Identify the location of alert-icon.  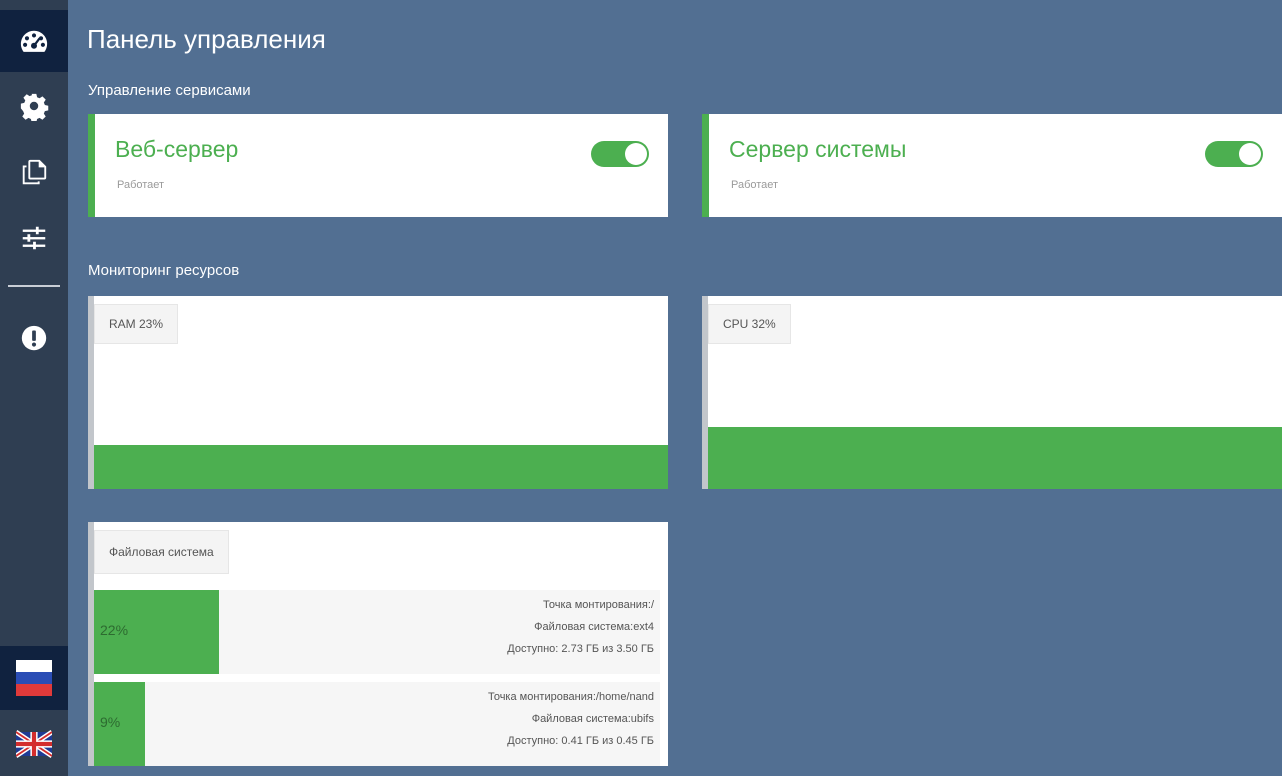
(34, 338).